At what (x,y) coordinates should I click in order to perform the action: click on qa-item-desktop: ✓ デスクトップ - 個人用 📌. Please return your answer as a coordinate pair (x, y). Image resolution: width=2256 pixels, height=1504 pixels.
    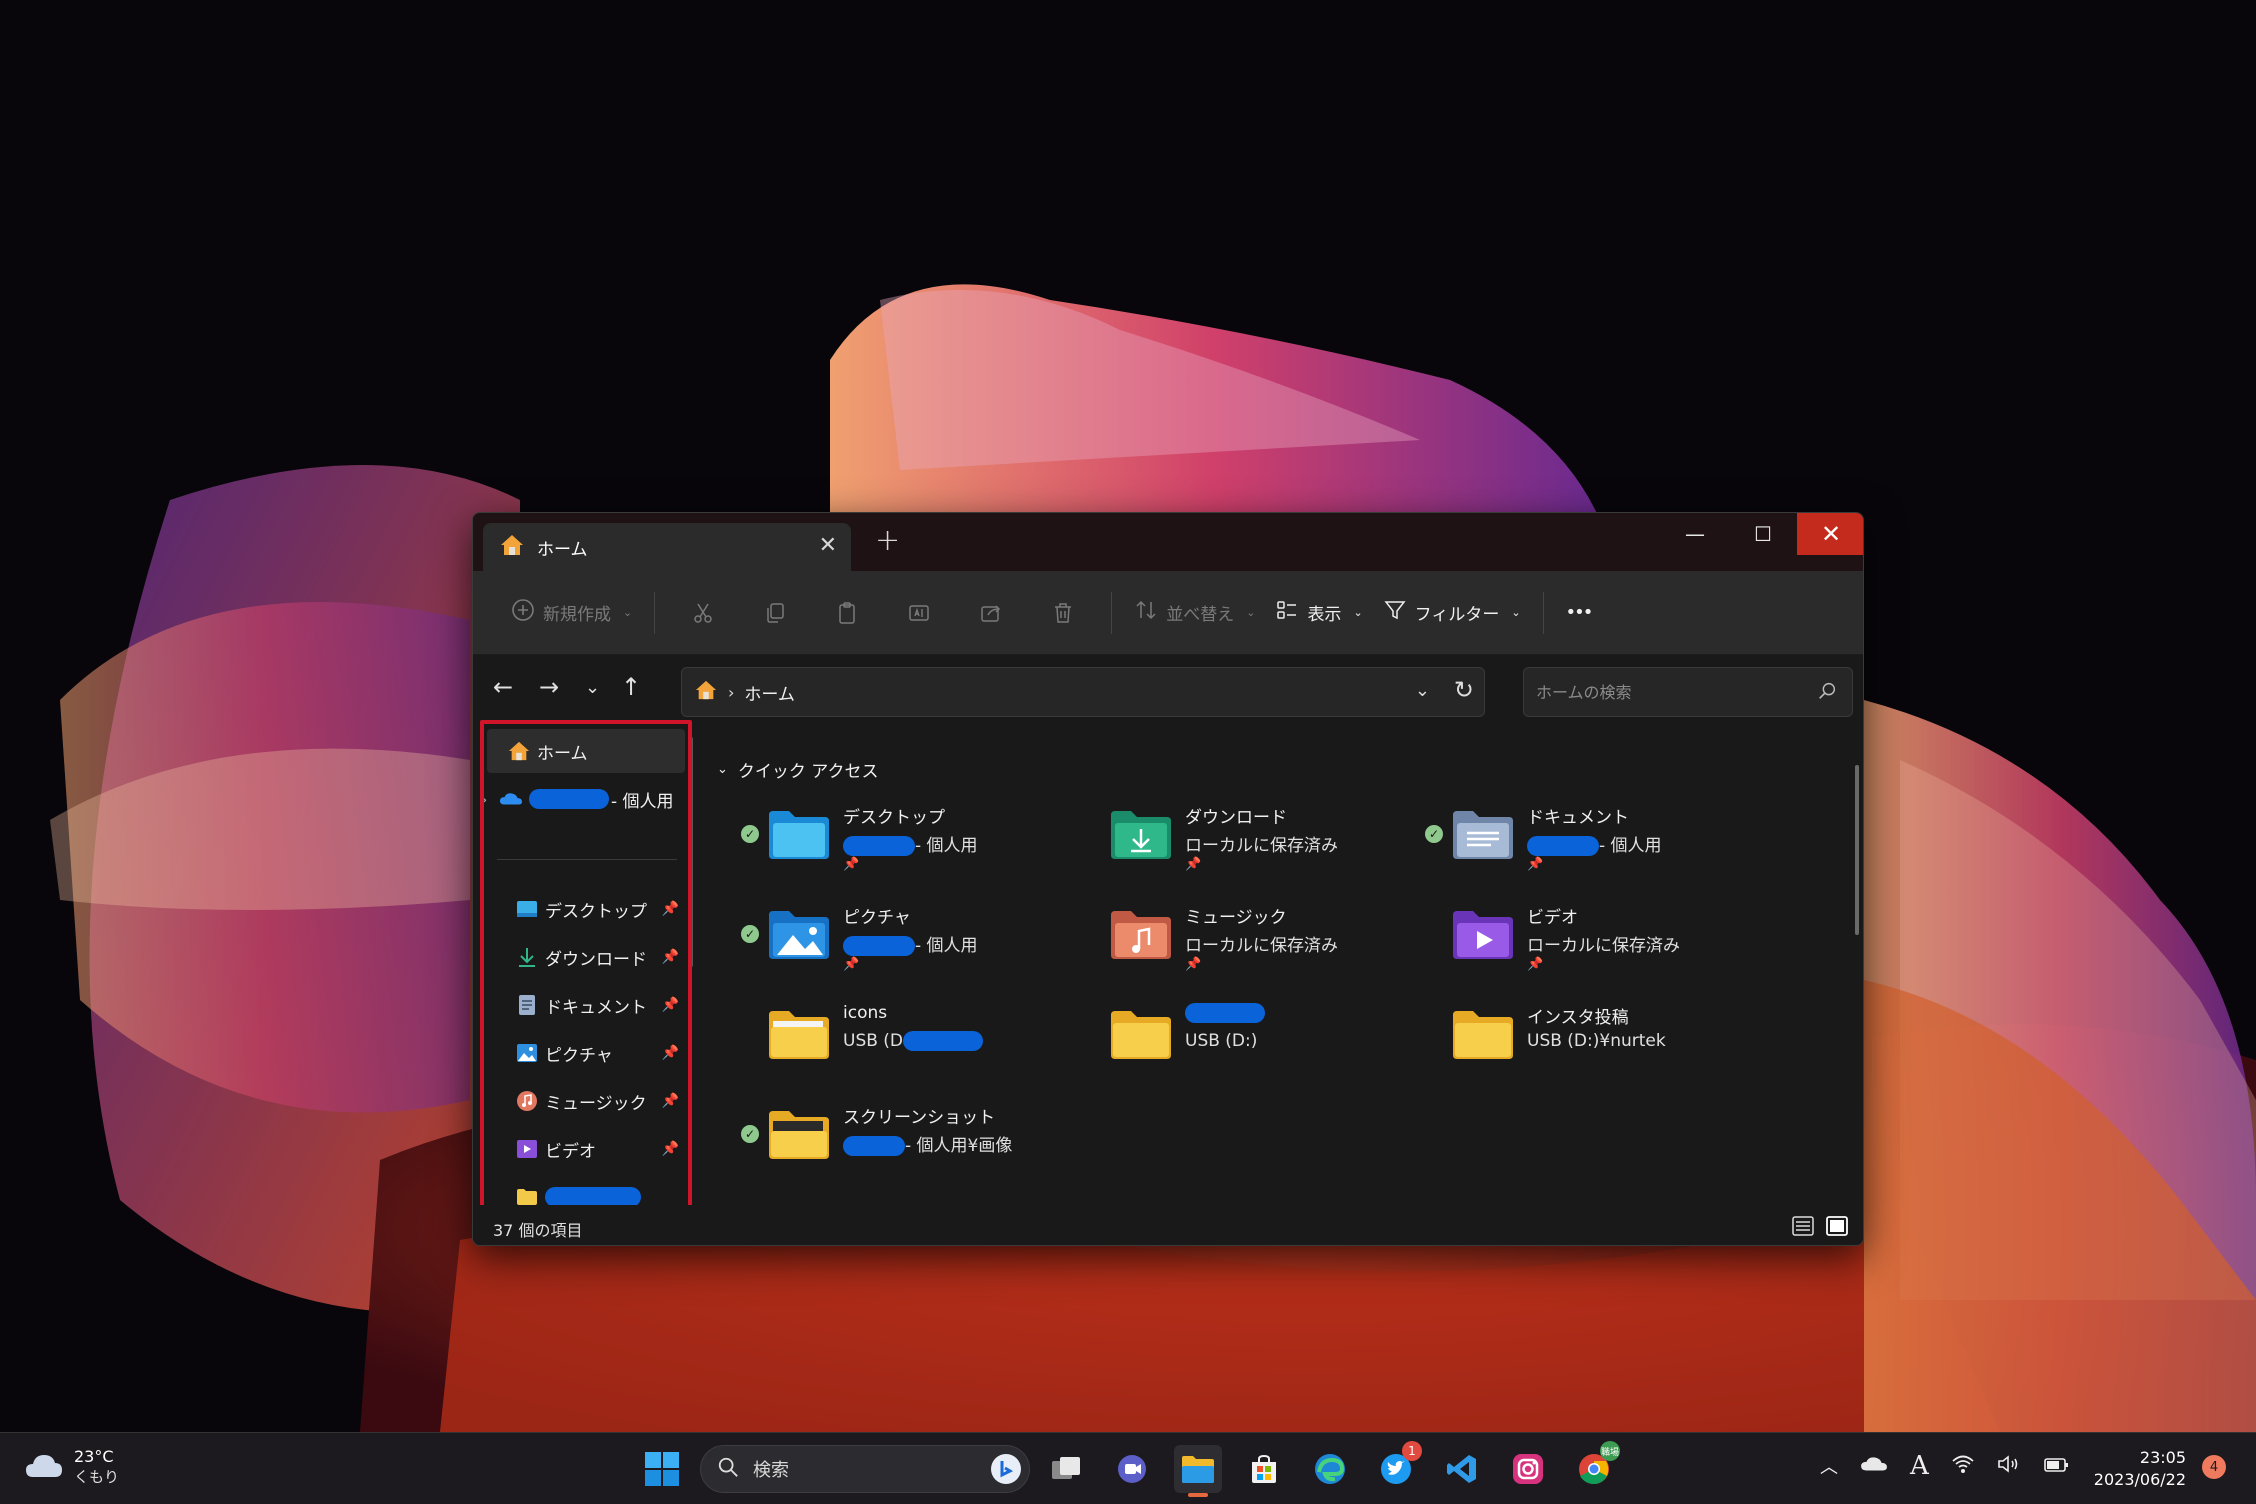
    Looking at the image, I should click on (911, 835).